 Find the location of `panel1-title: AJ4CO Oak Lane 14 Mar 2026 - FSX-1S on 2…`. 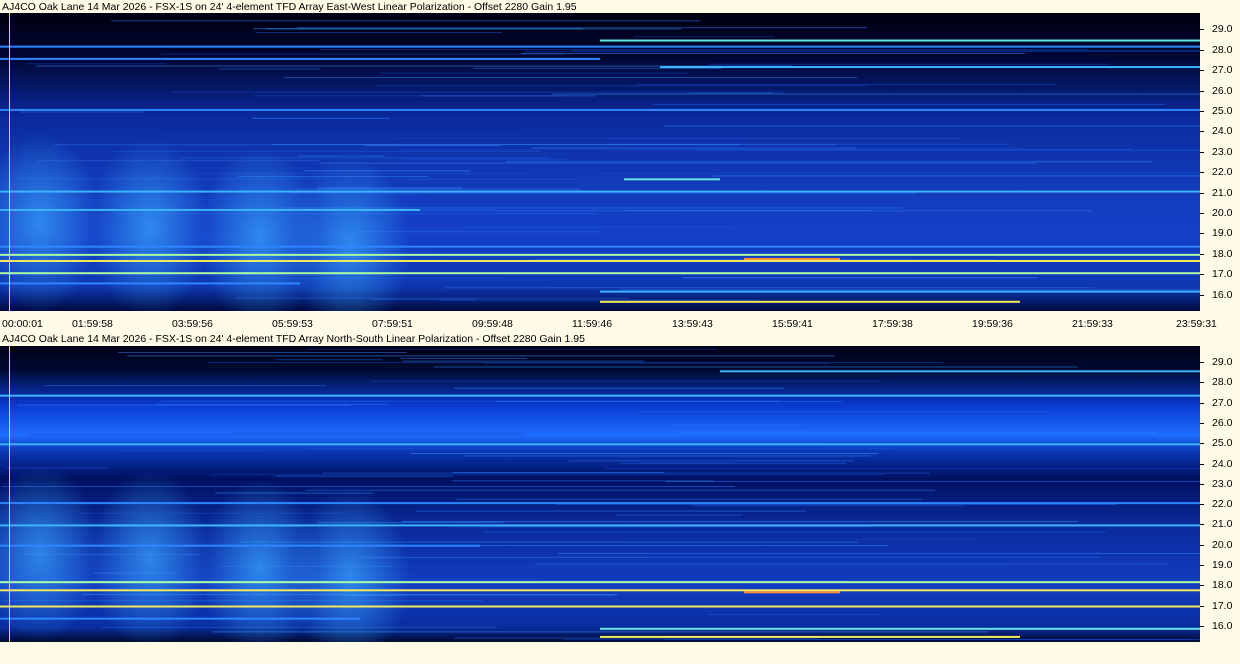

panel1-title: AJ4CO Oak Lane 14 Mar 2026 - FSX-1S on 2… is located at coordinates (289, 7).